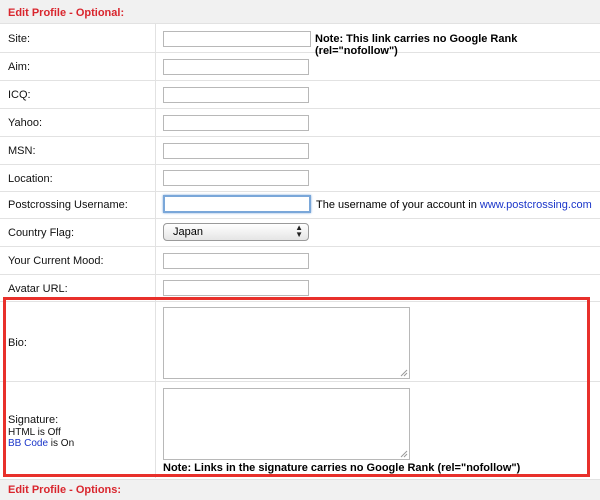  What do you see at coordinates (56, 261) in the screenshot?
I see `mood-label: Your Current Mood:` at bounding box center [56, 261].